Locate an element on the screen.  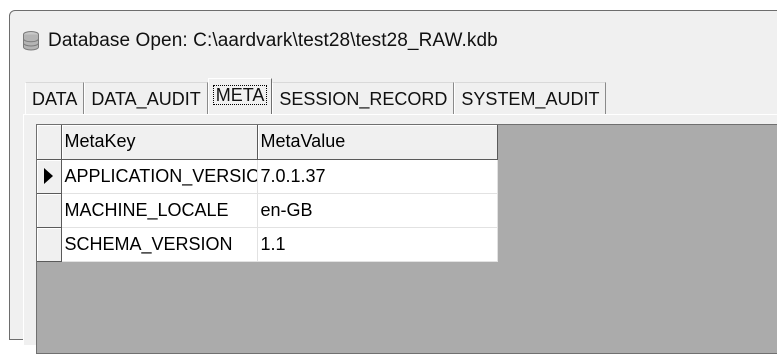
table-row: SCHEMA_VERSION 1.1 is located at coordinates (267, 244).